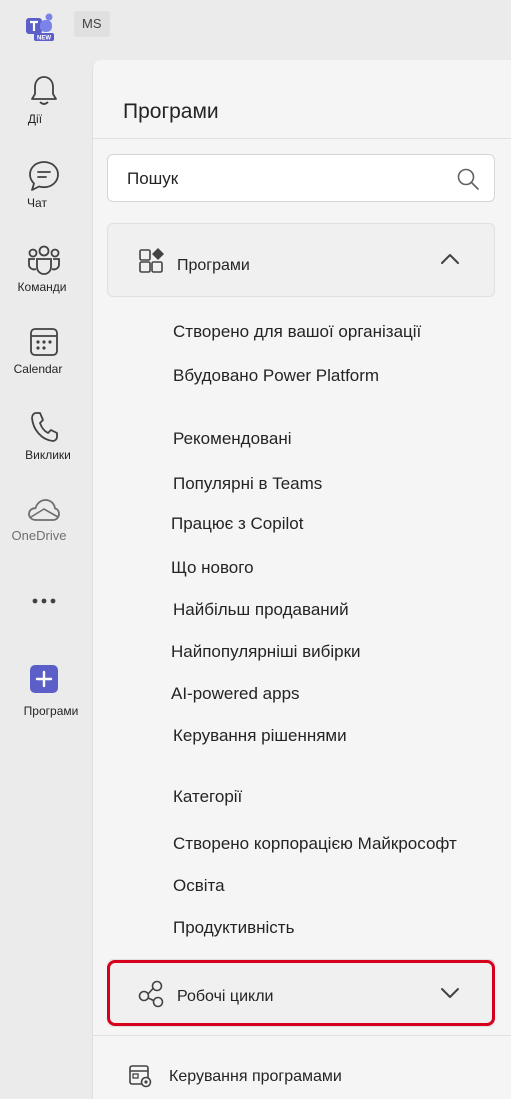 The image size is (511, 1099). I want to click on nav-top-picks: Найпопулярніші вибірки, so click(266, 652).